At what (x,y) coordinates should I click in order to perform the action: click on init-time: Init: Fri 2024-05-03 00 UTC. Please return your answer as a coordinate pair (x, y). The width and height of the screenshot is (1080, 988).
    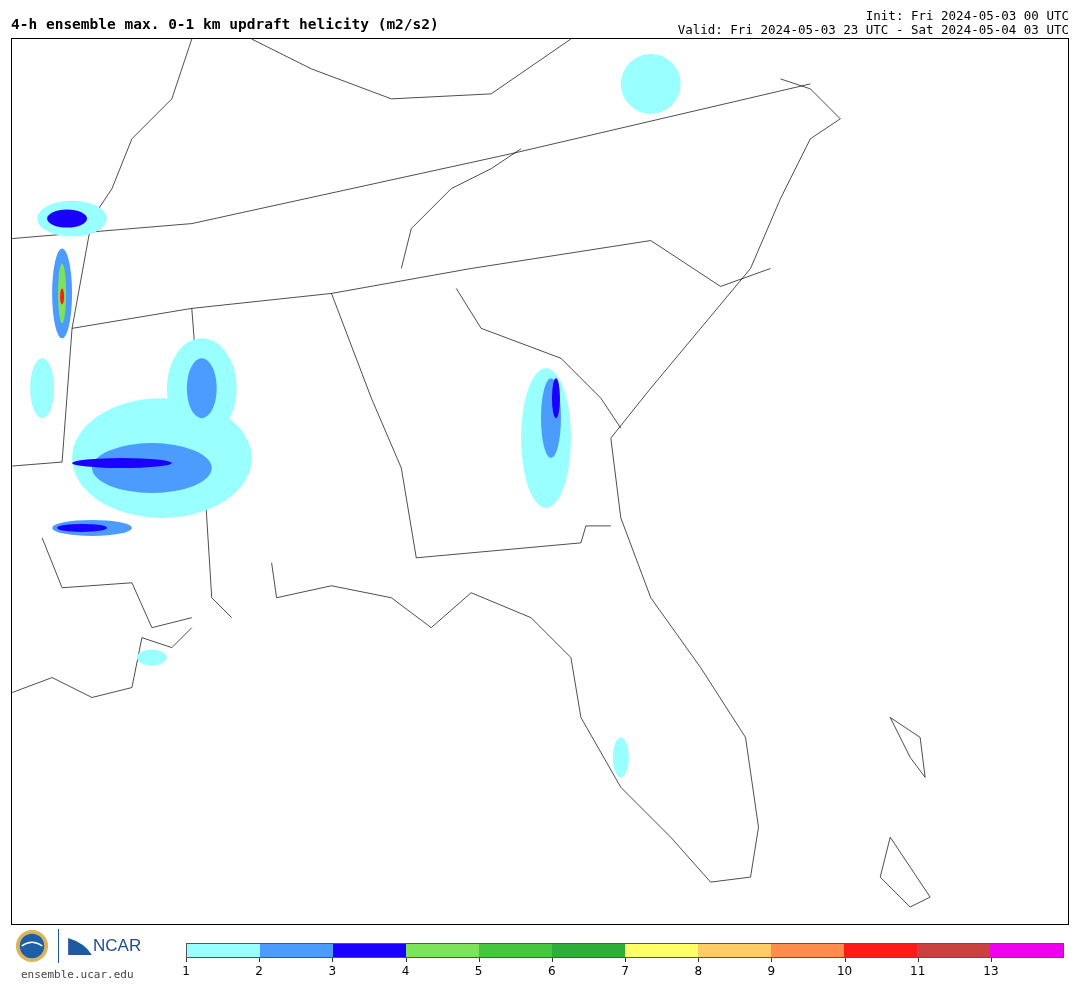
    Looking at the image, I should click on (966, 16).